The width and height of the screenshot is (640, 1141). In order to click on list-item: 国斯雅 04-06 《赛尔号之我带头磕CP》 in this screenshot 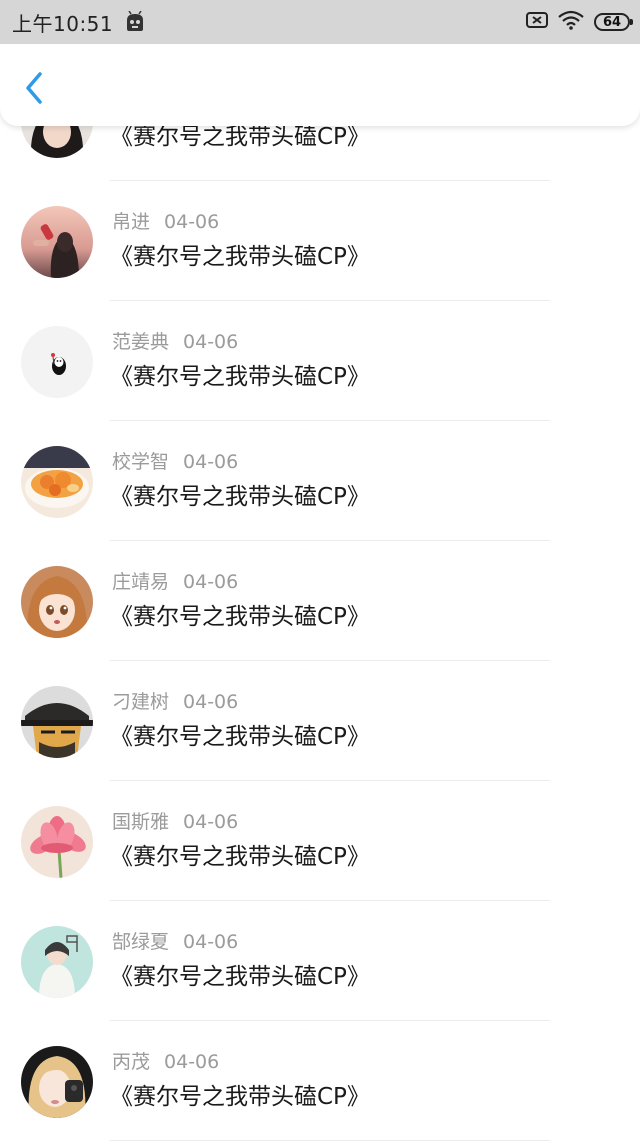, I will do `click(320, 841)`.